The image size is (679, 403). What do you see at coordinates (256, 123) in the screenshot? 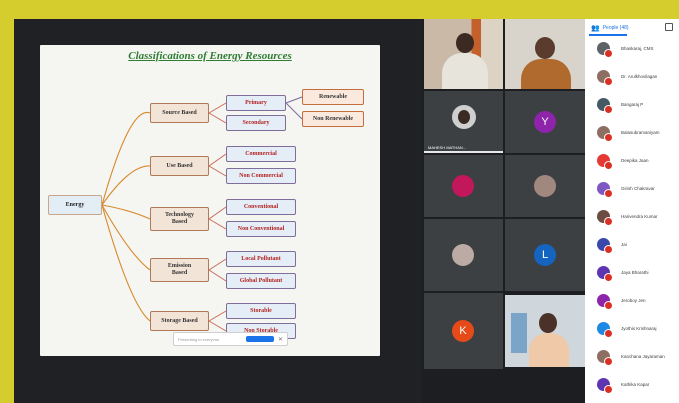
I see `node-secondary: Secondary` at bounding box center [256, 123].